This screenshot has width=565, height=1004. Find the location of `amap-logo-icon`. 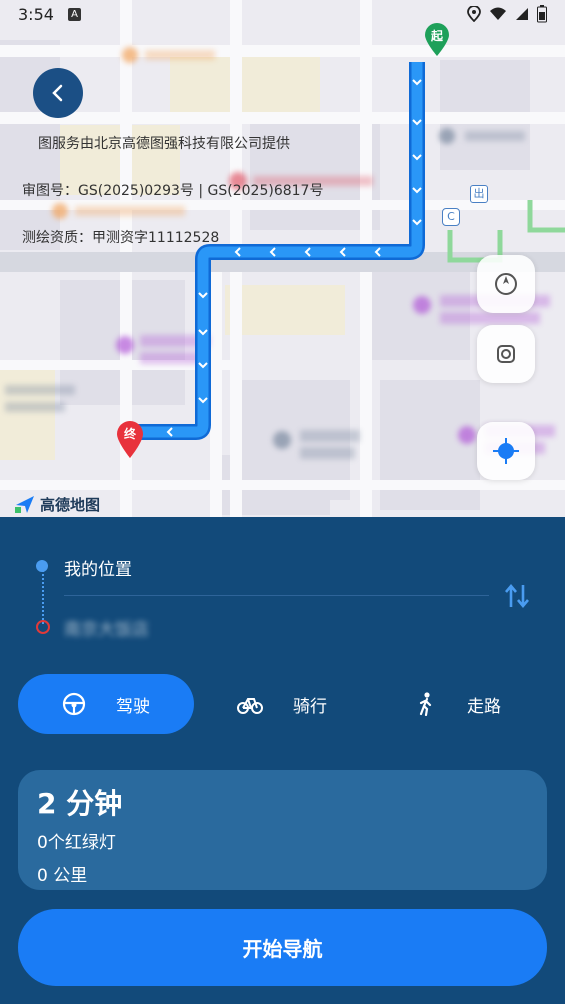

amap-logo-icon is located at coordinates (24, 504).